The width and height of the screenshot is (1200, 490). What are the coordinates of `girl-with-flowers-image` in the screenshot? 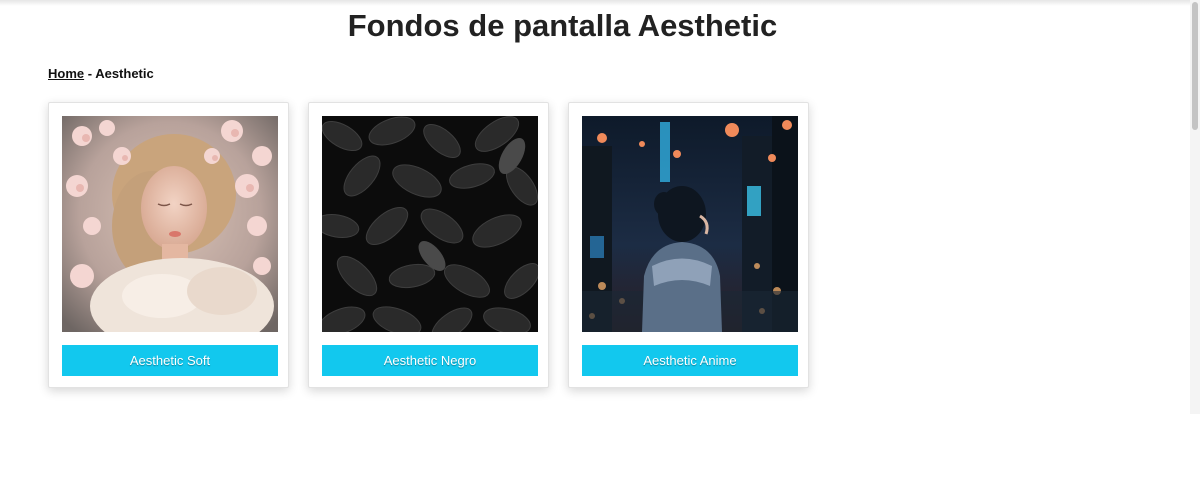 It's located at (170, 224).